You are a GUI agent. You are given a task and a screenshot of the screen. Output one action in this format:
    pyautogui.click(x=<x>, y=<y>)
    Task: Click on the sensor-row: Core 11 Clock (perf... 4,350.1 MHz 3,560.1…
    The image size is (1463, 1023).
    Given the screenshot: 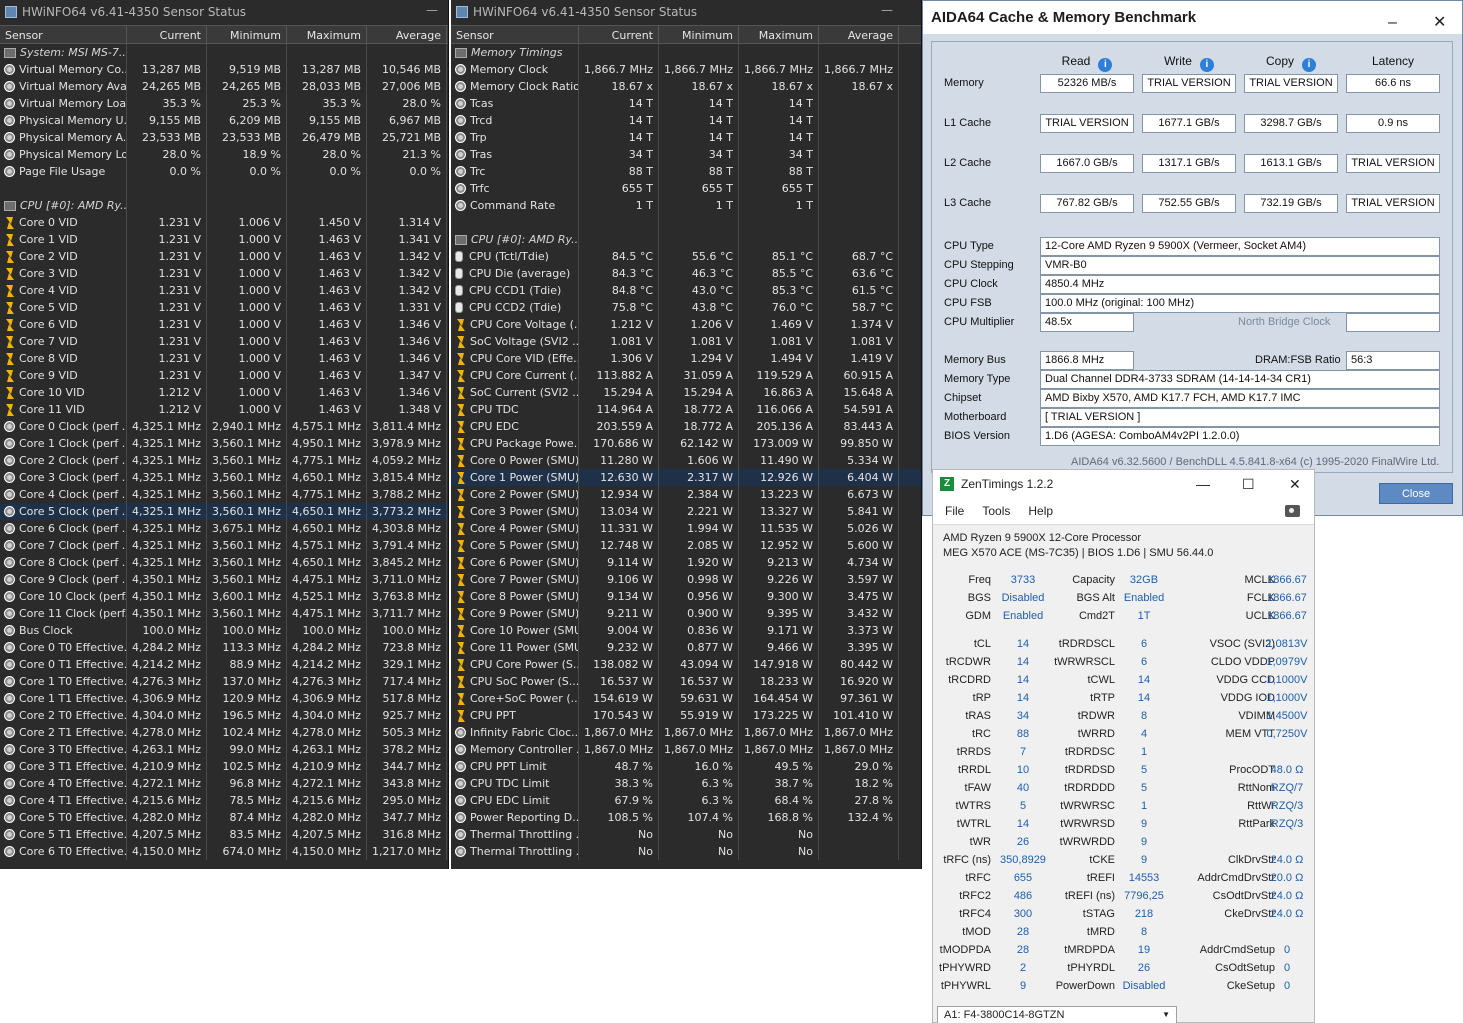 What is the action you would take?
    pyautogui.click(x=224, y=613)
    